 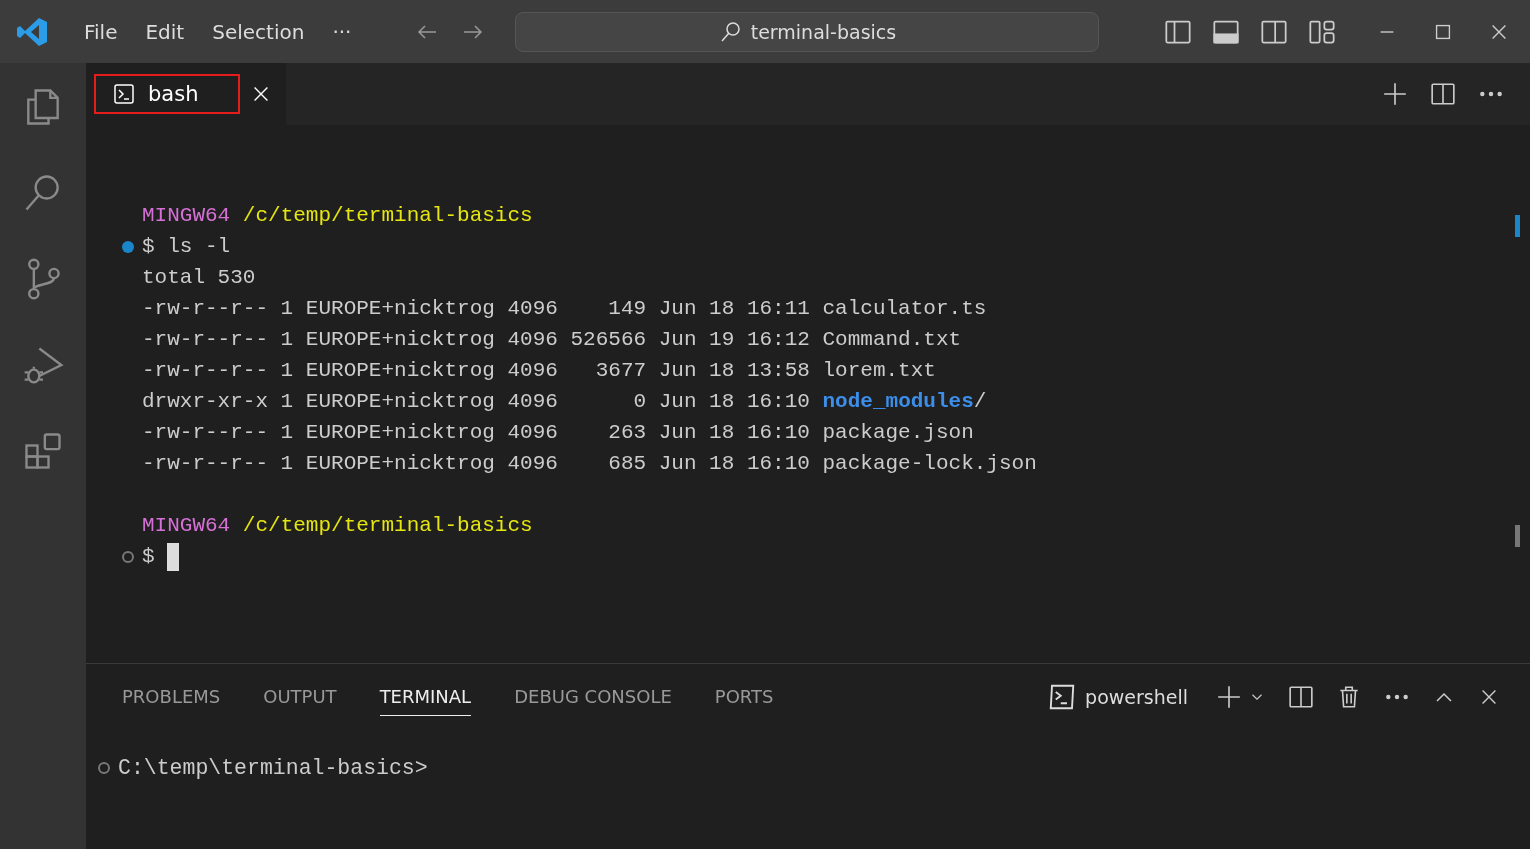 What do you see at coordinates (128, 246) in the screenshot?
I see `command-status-dot` at bounding box center [128, 246].